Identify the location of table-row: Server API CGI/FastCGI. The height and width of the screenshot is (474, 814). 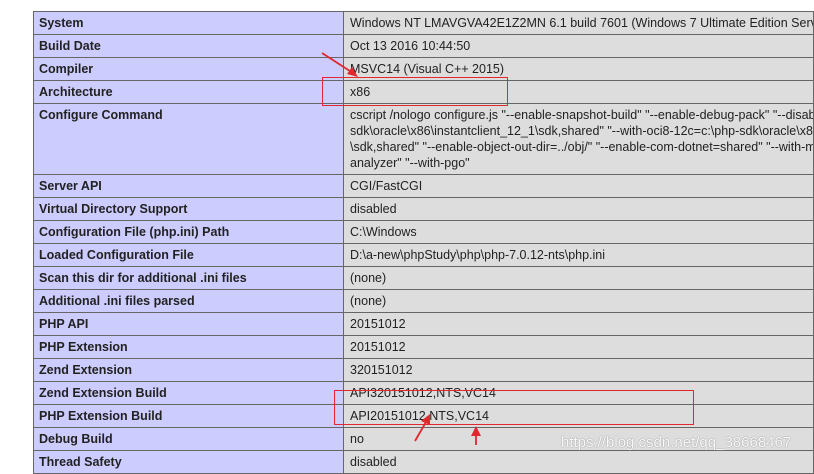
(423, 186).